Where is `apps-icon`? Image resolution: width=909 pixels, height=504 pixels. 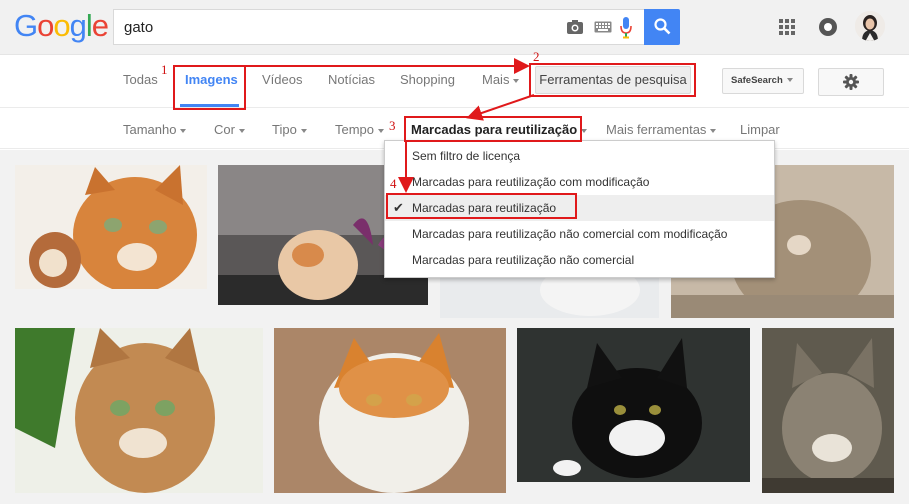
apps-icon is located at coordinates (787, 27).